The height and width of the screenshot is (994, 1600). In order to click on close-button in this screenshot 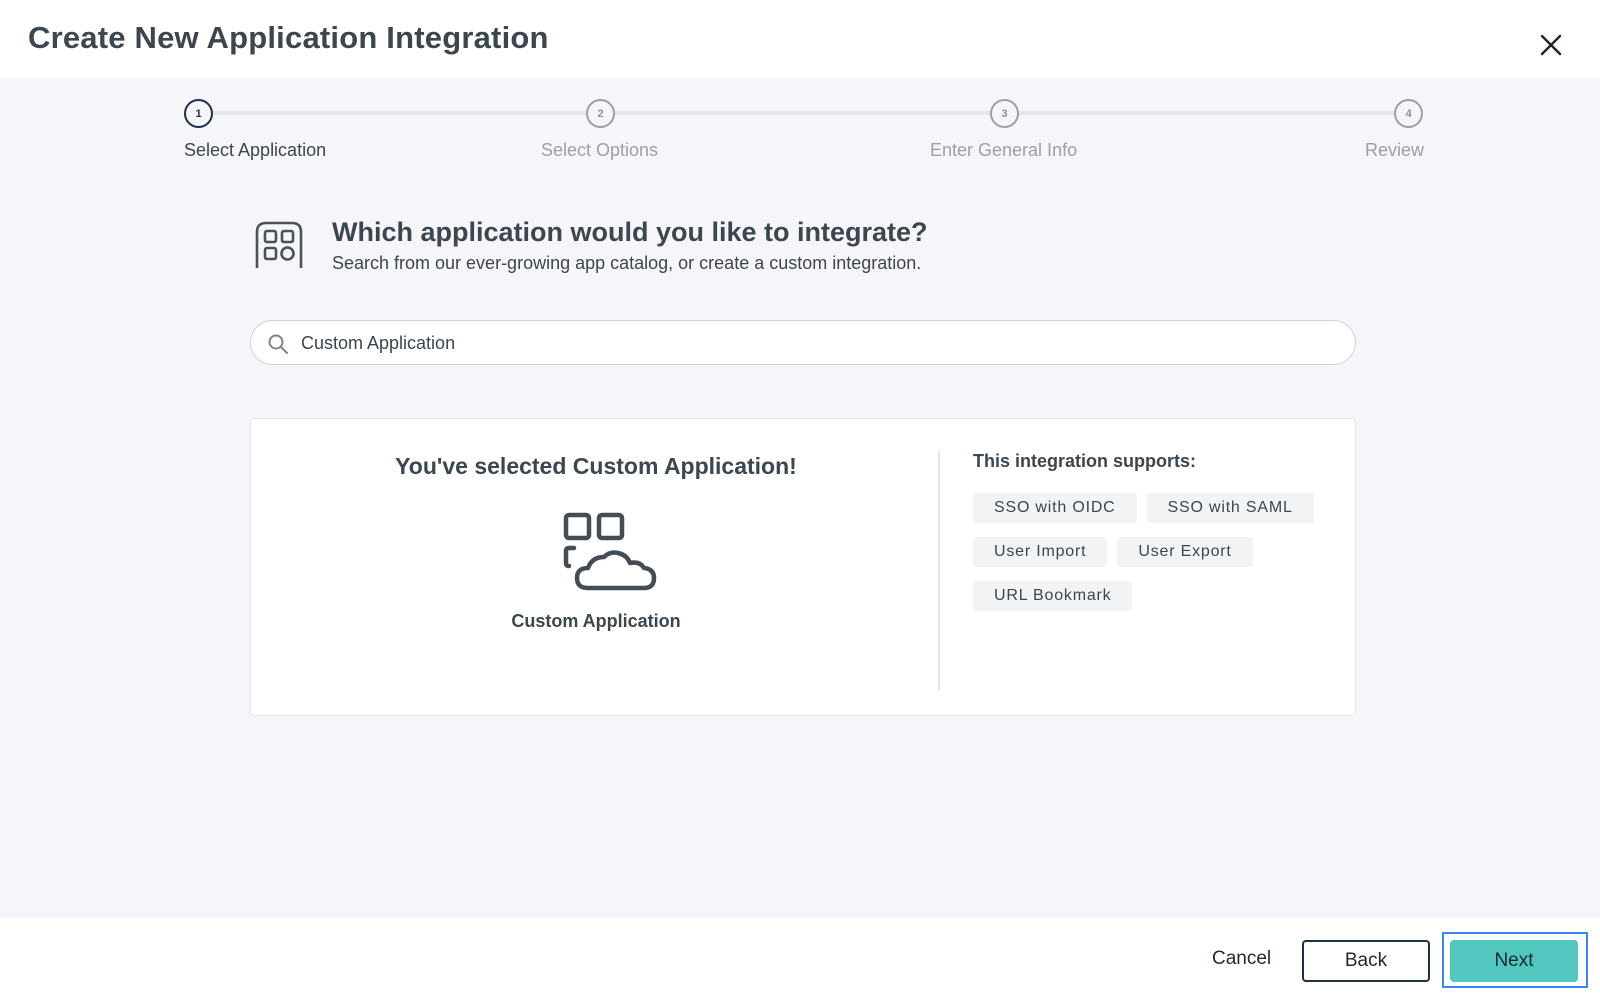, I will do `click(1551, 45)`.